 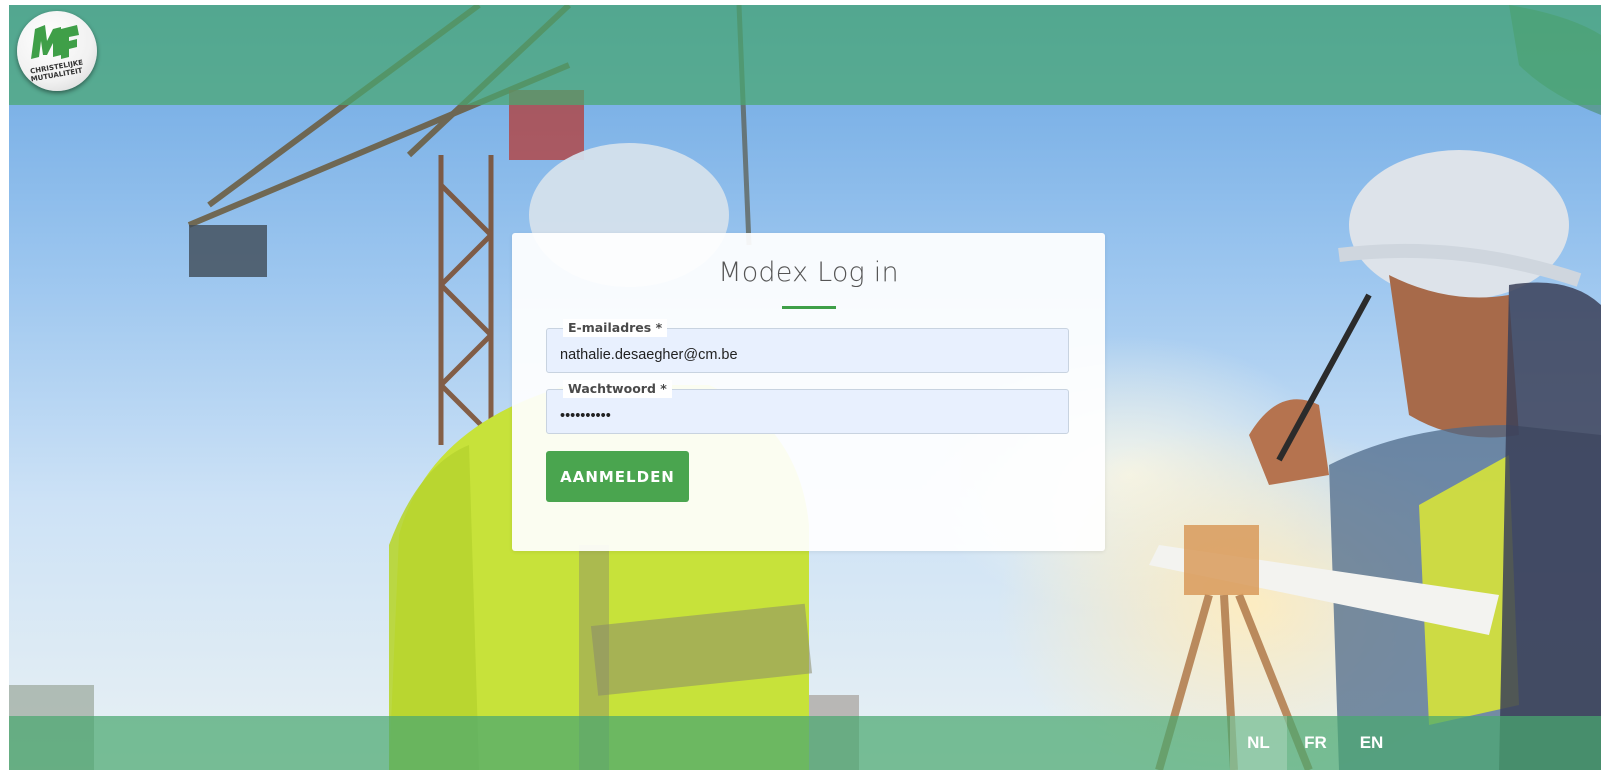 I want to click on language-nl: NL, so click(x=1258, y=743).